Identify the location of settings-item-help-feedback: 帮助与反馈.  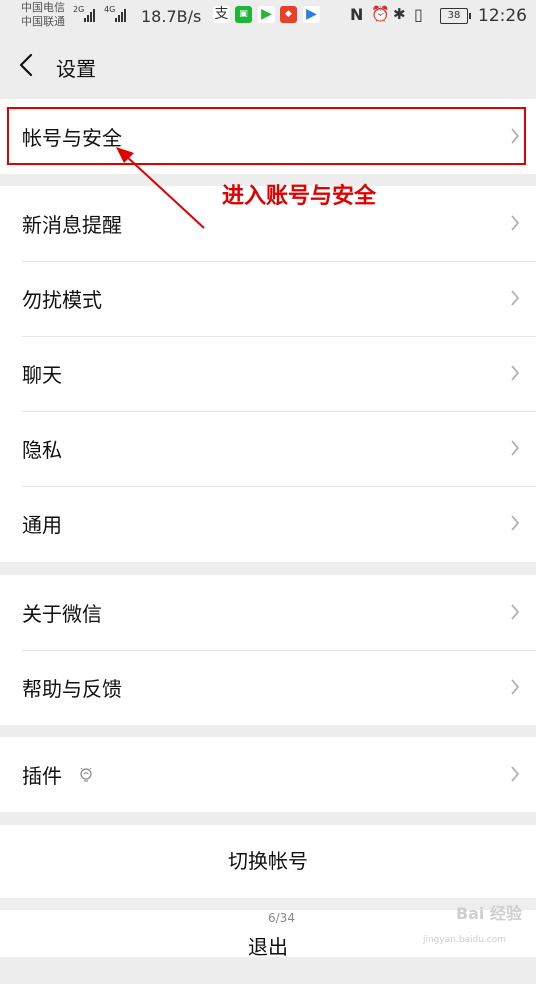
(268, 687).